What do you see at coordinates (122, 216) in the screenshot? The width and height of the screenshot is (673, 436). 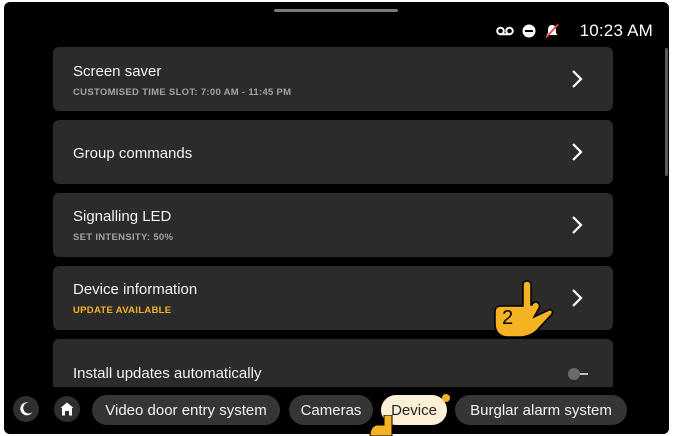 I see `item-title: Signalling LED` at bounding box center [122, 216].